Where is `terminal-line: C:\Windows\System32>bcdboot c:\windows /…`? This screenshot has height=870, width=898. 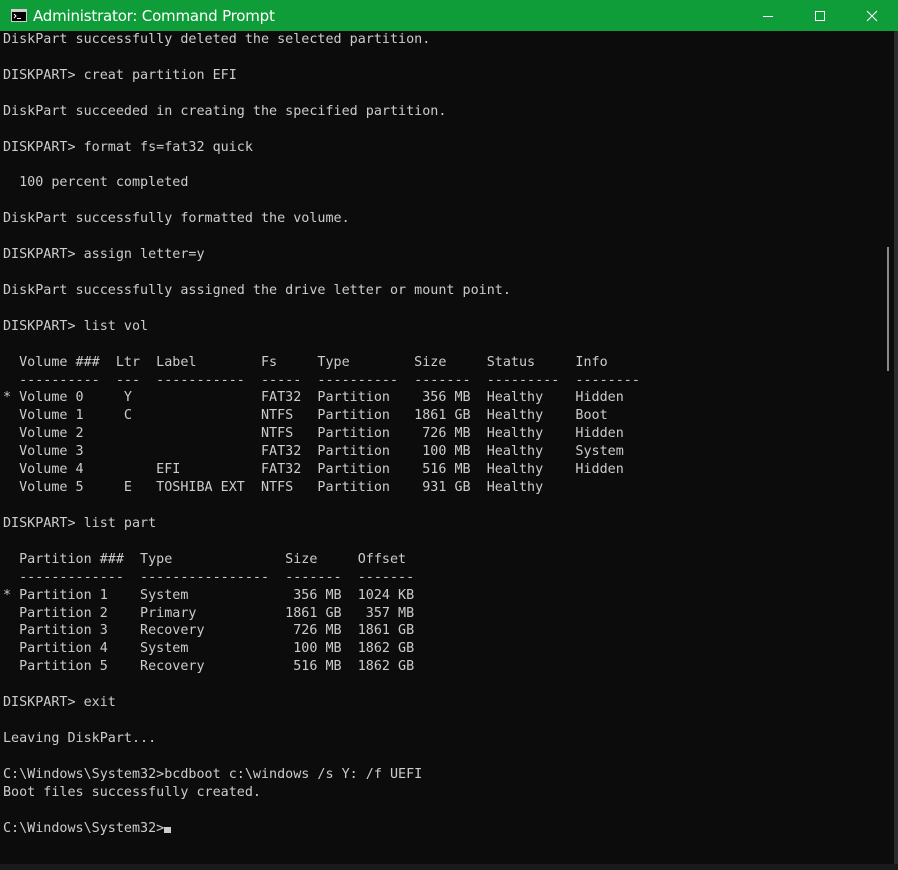
terminal-line: C:\Windows\System32>bcdboot c:\windows /… is located at coordinates (213, 774).